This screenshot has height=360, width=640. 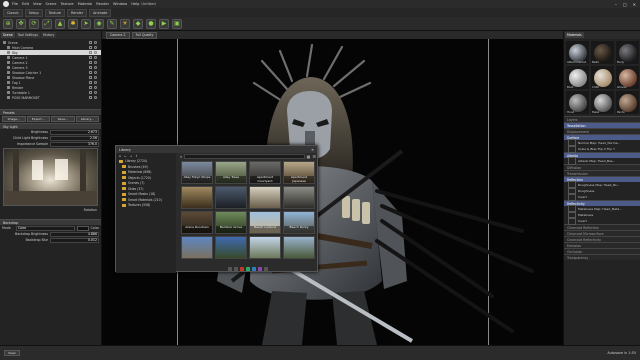 What do you see at coordinates (136, 156) in the screenshot?
I see `upload-icon: ⇪` at bounding box center [136, 156].